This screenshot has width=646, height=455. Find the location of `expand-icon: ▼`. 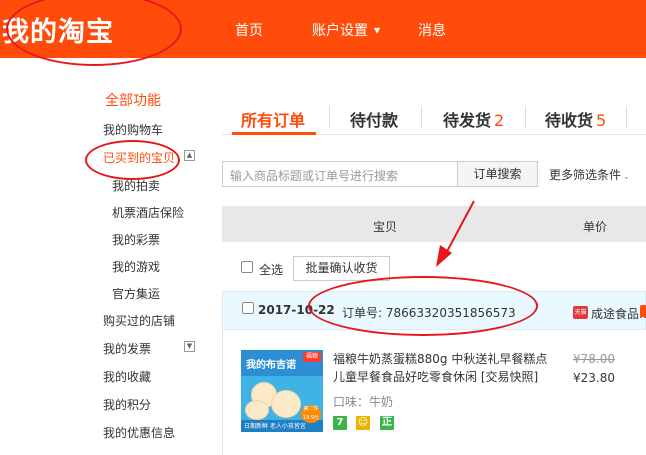

expand-icon: ▼ is located at coordinates (189, 346).